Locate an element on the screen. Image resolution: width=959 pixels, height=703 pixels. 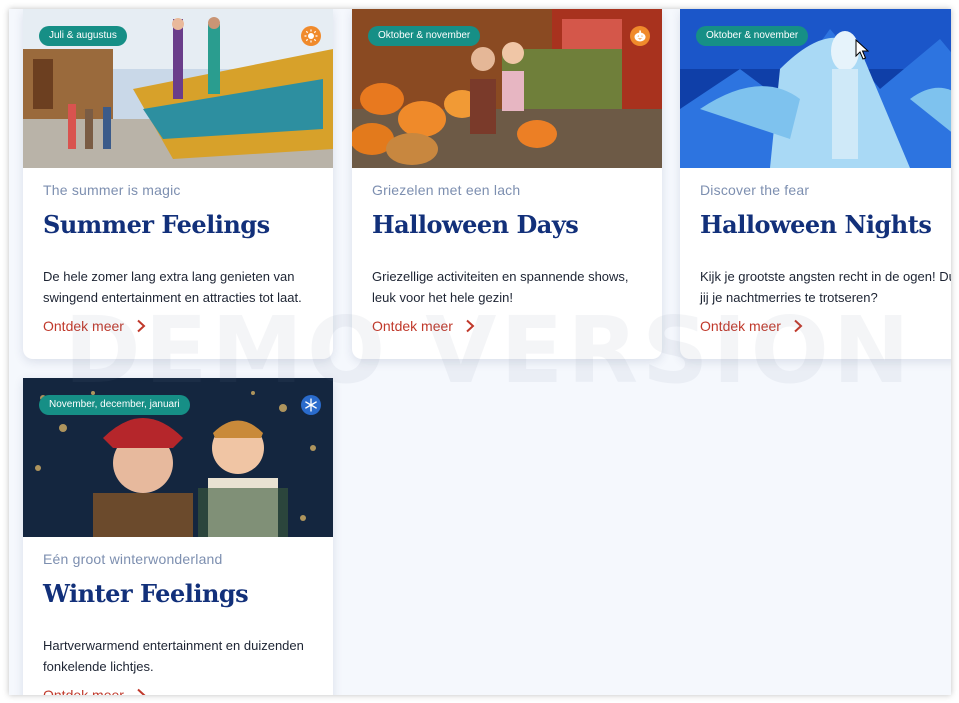
card-title: Winter Feelings is located at coordinates (178, 599).